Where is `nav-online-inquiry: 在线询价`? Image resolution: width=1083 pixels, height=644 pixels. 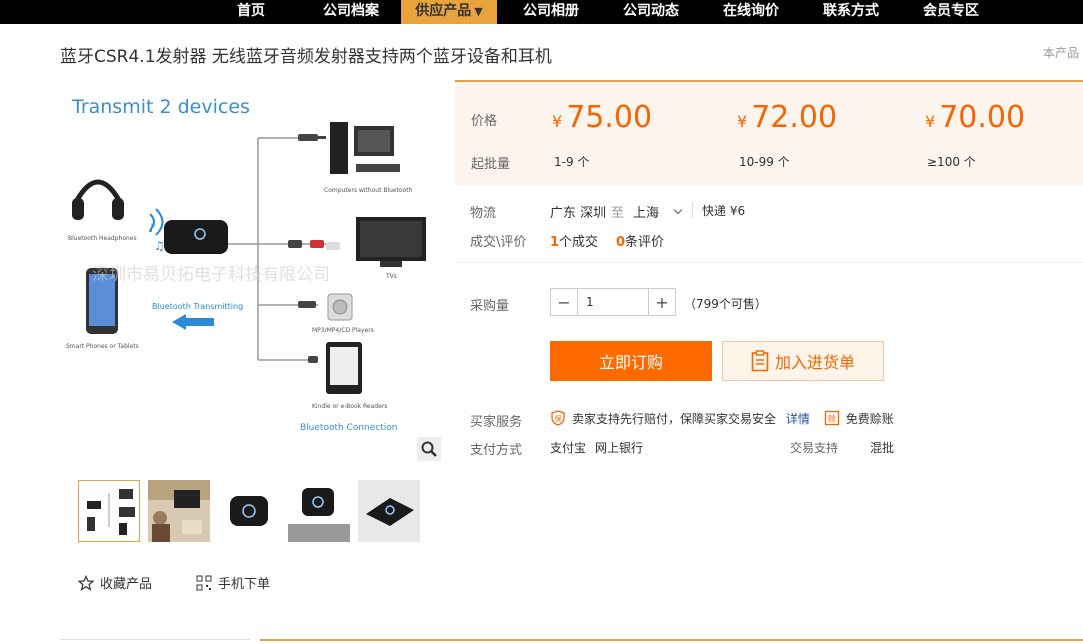 nav-online-inquiry: 在线询价 is located at coordinates (751, 12).